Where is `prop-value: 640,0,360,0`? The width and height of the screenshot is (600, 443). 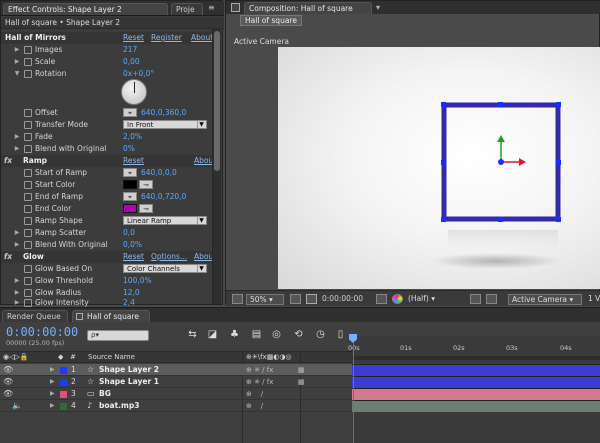
prop-value: 640,0,360,0 is located at coordinates (163, 113).